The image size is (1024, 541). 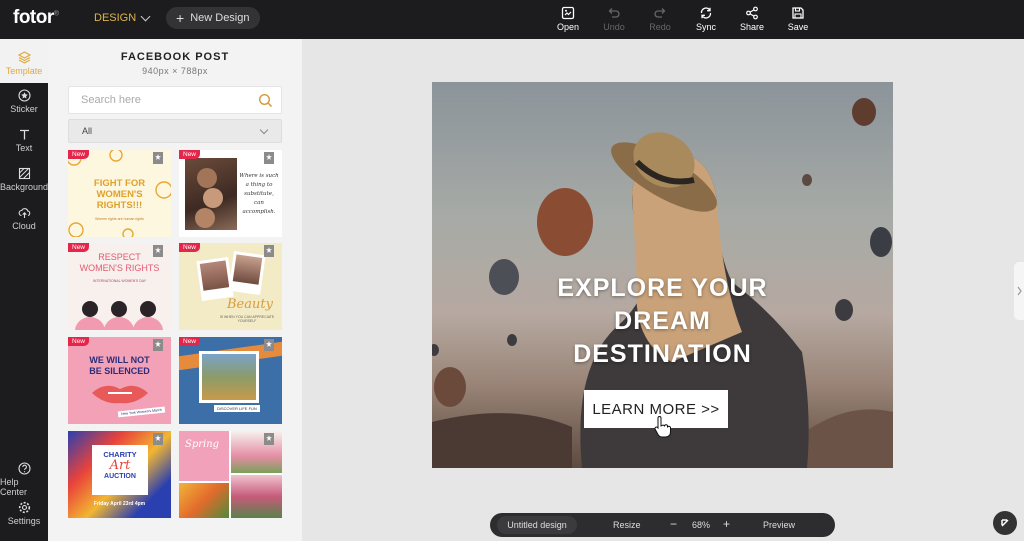 I want to click on design-name-field: Untitled design, so click(x=537, y=525).